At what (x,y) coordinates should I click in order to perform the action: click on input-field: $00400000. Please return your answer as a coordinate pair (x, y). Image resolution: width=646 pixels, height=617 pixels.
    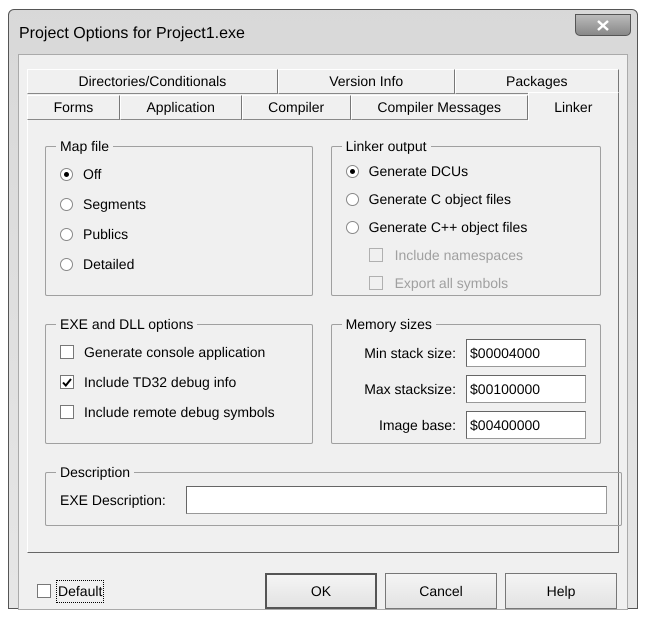
    Looking at the image, I should click on (526, 425).